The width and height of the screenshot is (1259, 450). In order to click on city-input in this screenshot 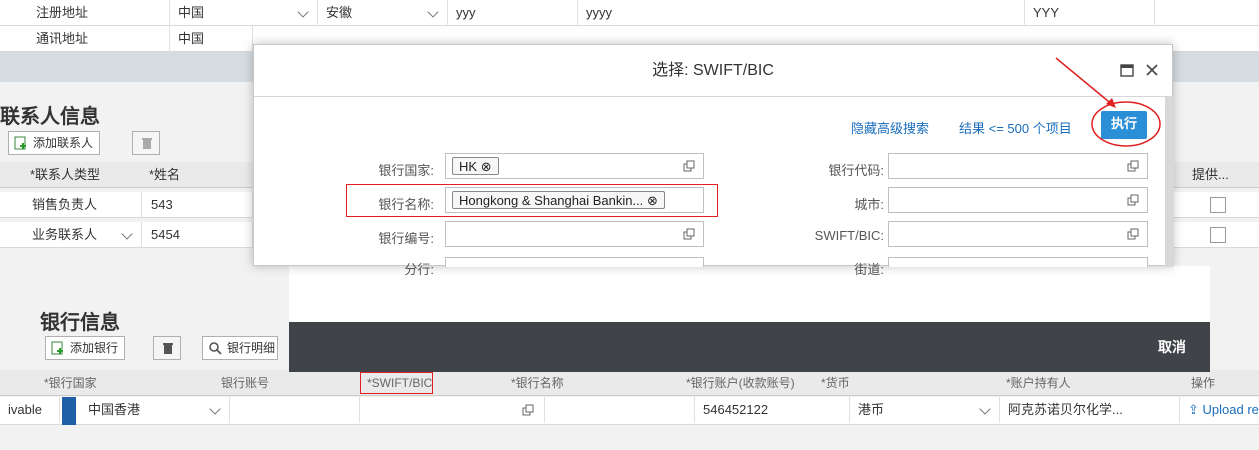, I will do `click(1018, 200)`.